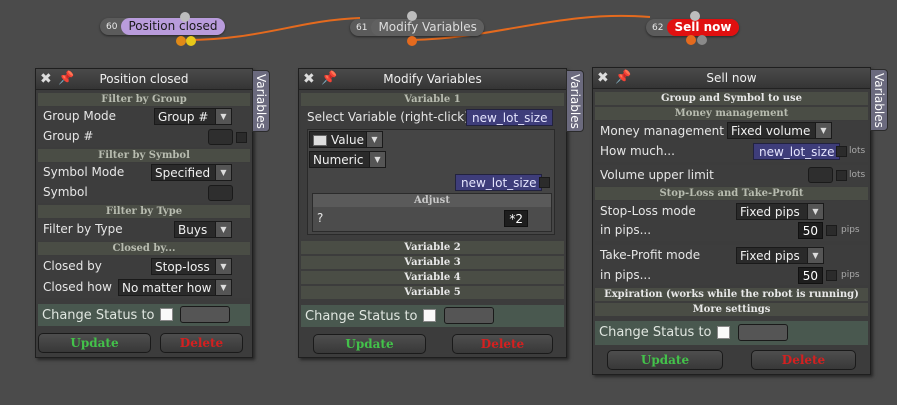 The image size is (897, 405). Describe the element at coordinates (432, 262) in the screenshot. I see `section-variable-3: Variable 3` at that location.